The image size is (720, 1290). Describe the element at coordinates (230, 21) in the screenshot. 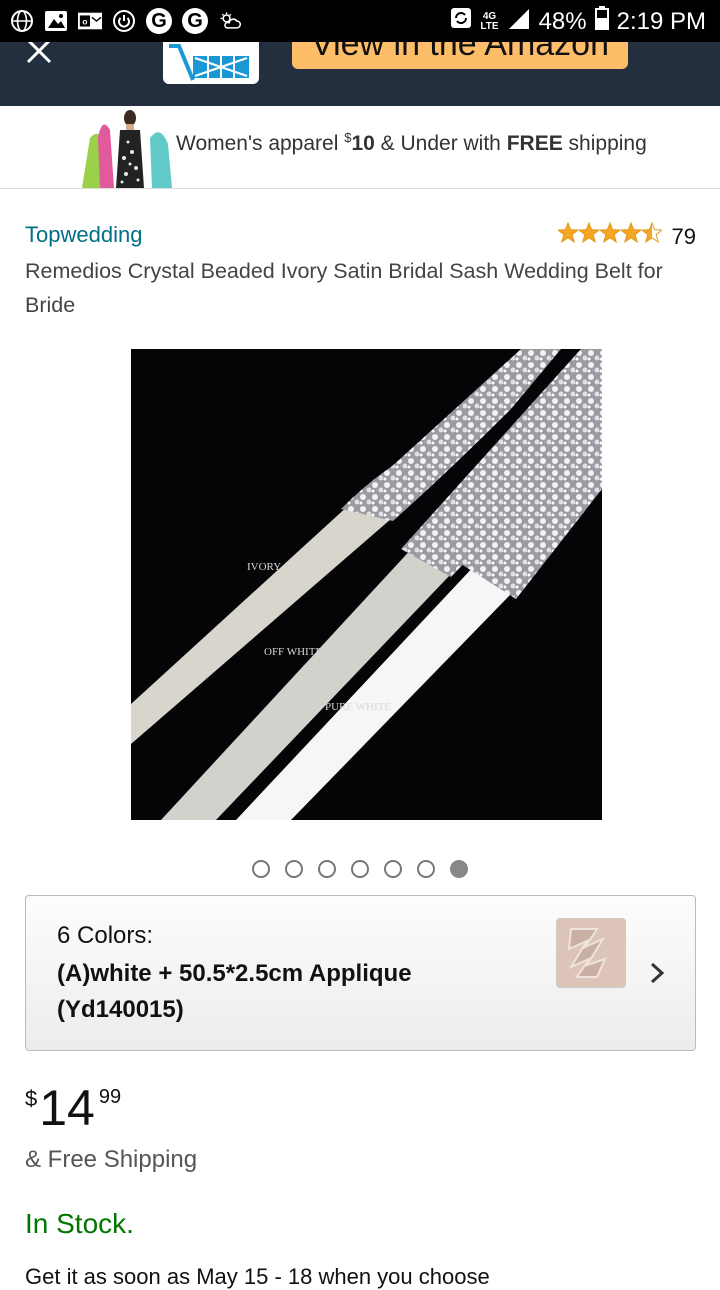

I see `weather-icon` at that location.